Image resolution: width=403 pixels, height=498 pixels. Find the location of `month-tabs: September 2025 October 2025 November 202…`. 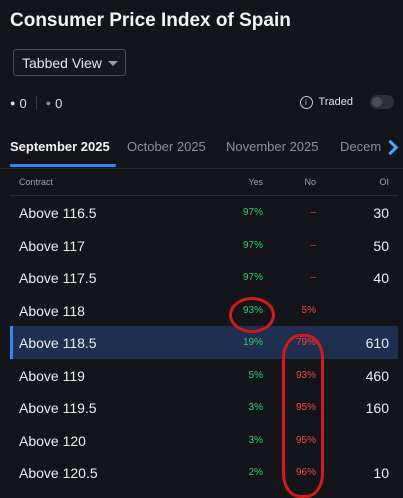

month-tabs: September 2025 October 2025 November 202… is located at coordinates (201, 149).